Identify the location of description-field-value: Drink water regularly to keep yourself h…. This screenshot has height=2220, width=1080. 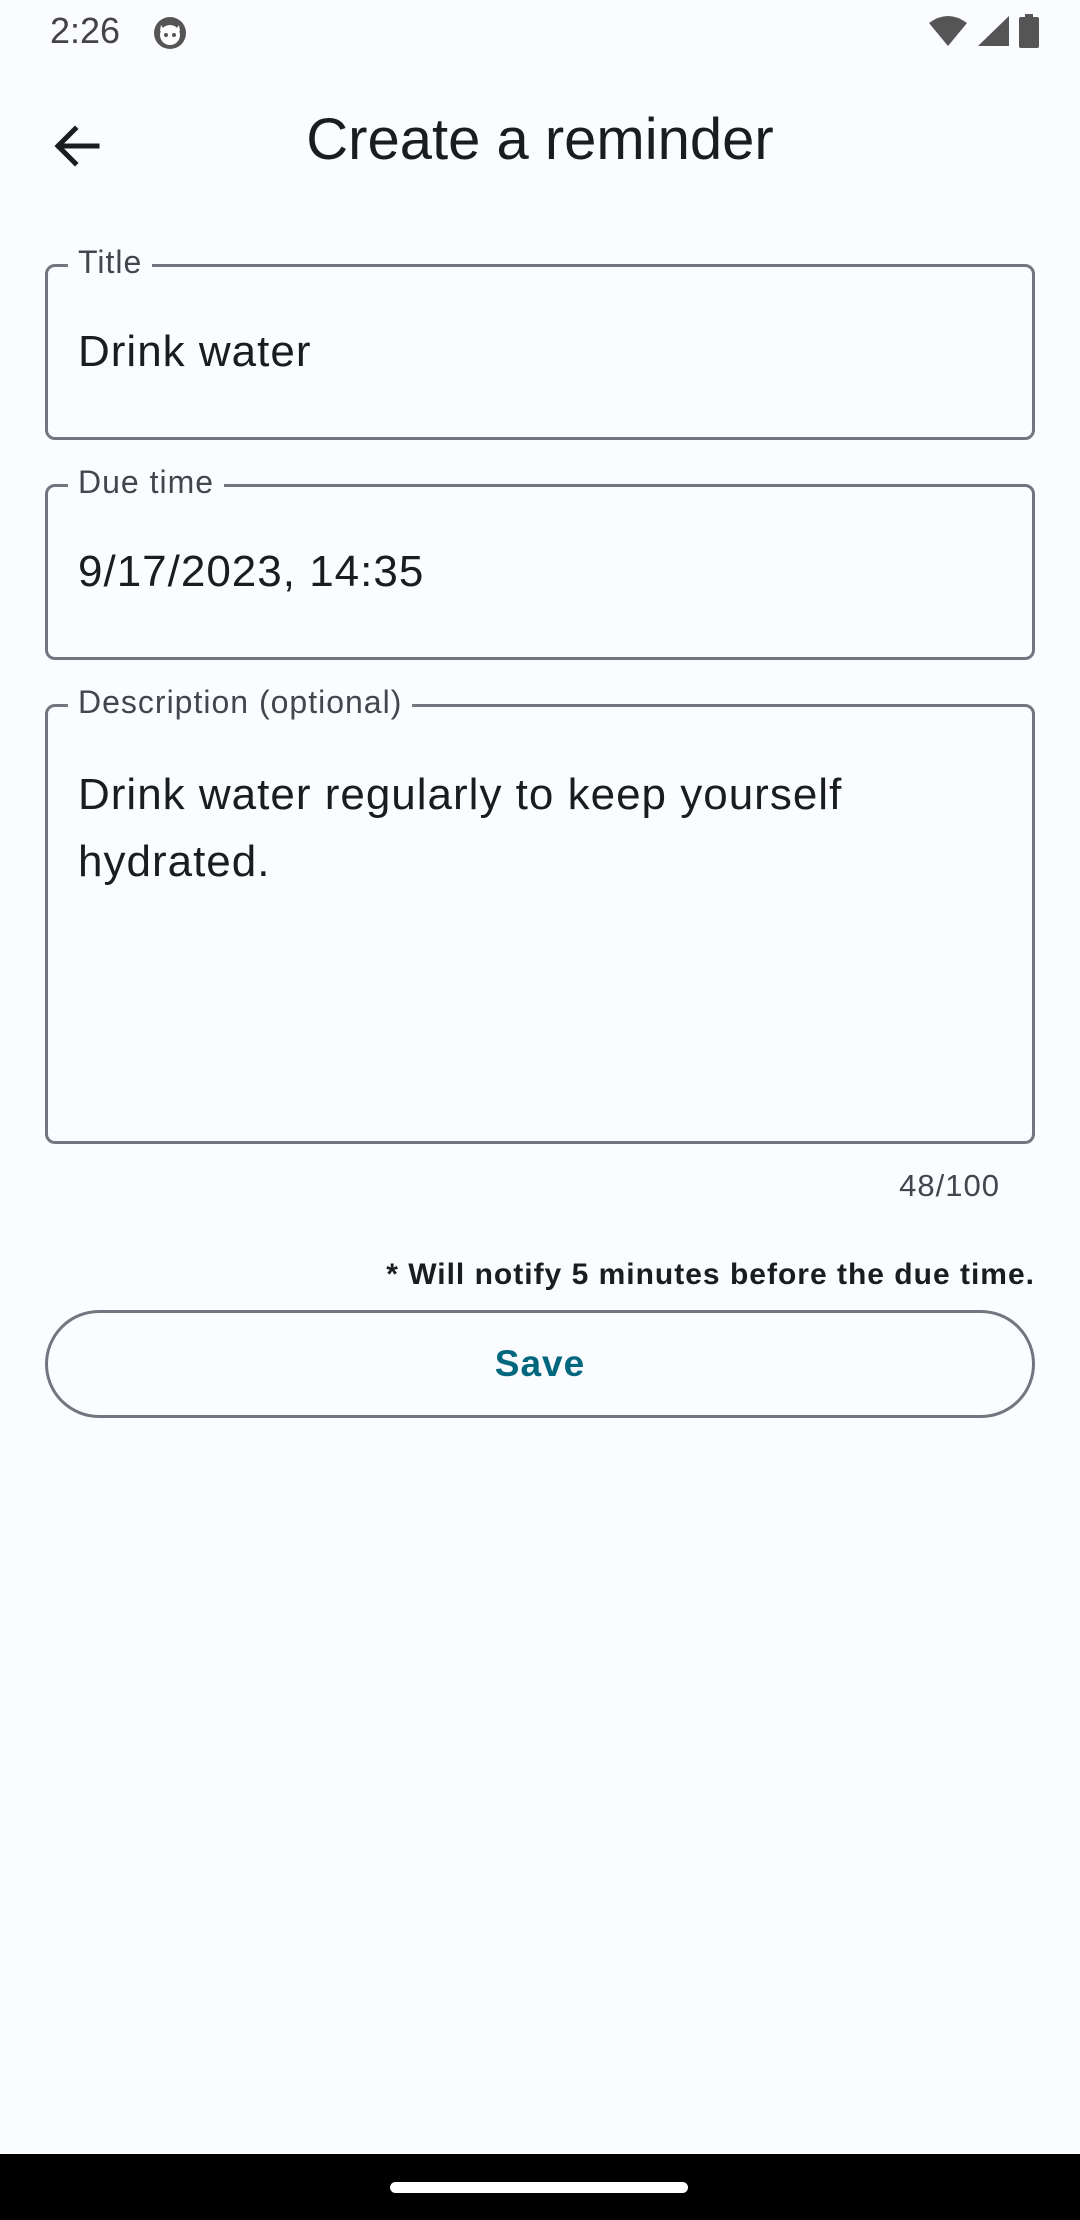
(540, 828).